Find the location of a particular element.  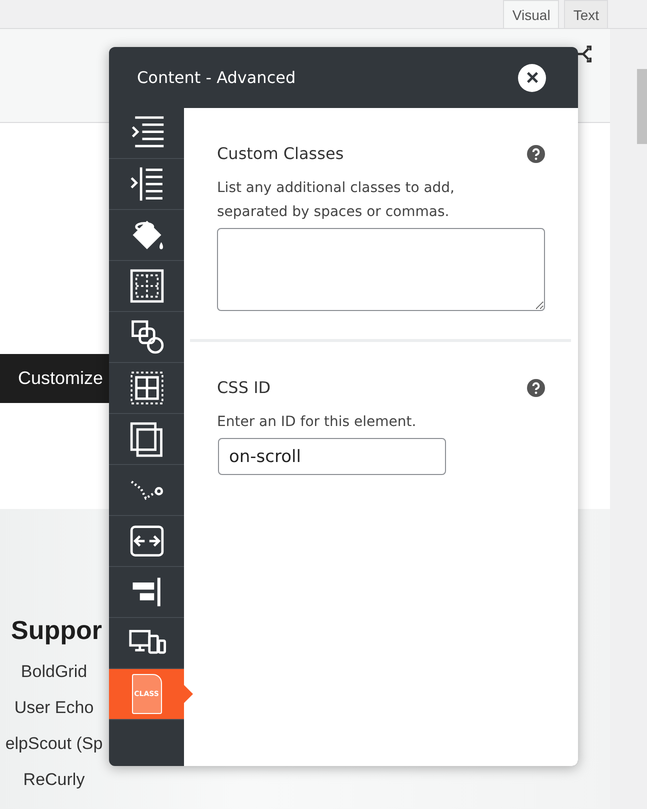

close-button is located at coordinates (532, 78).